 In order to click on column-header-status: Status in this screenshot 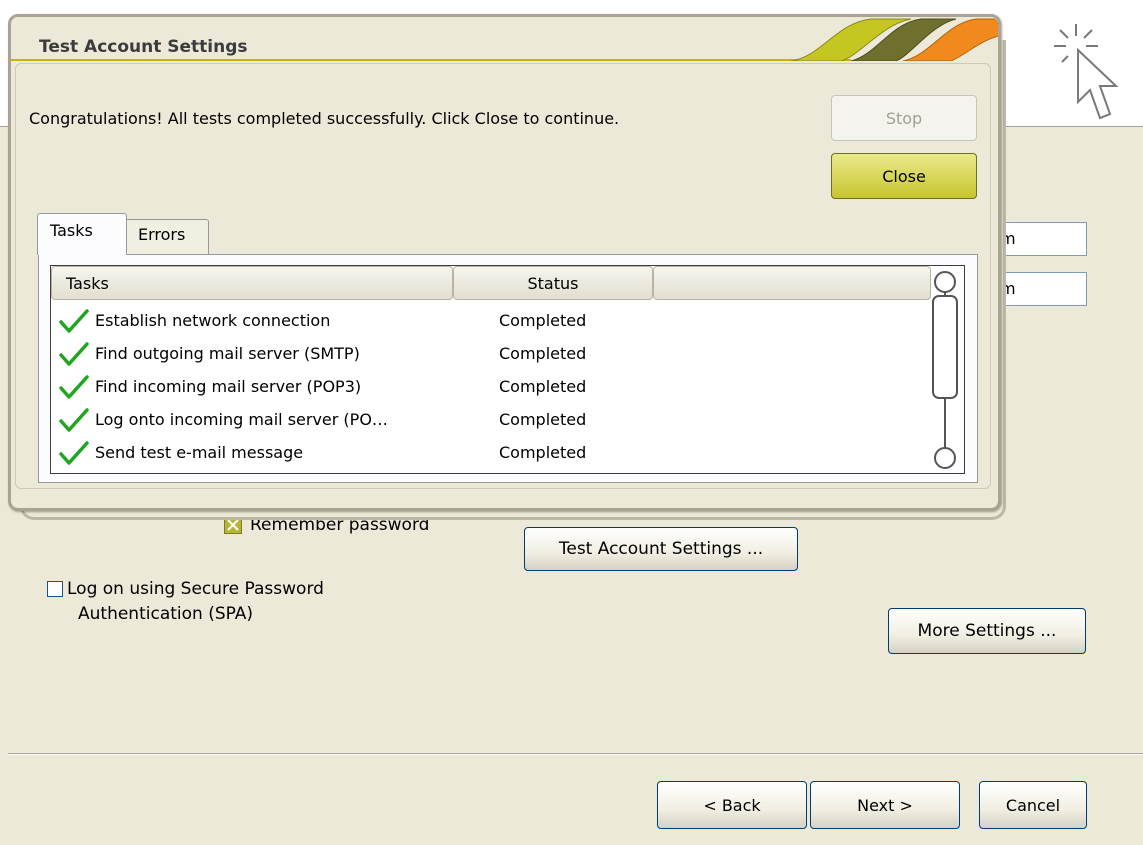, I will do `click(553, 283)`.